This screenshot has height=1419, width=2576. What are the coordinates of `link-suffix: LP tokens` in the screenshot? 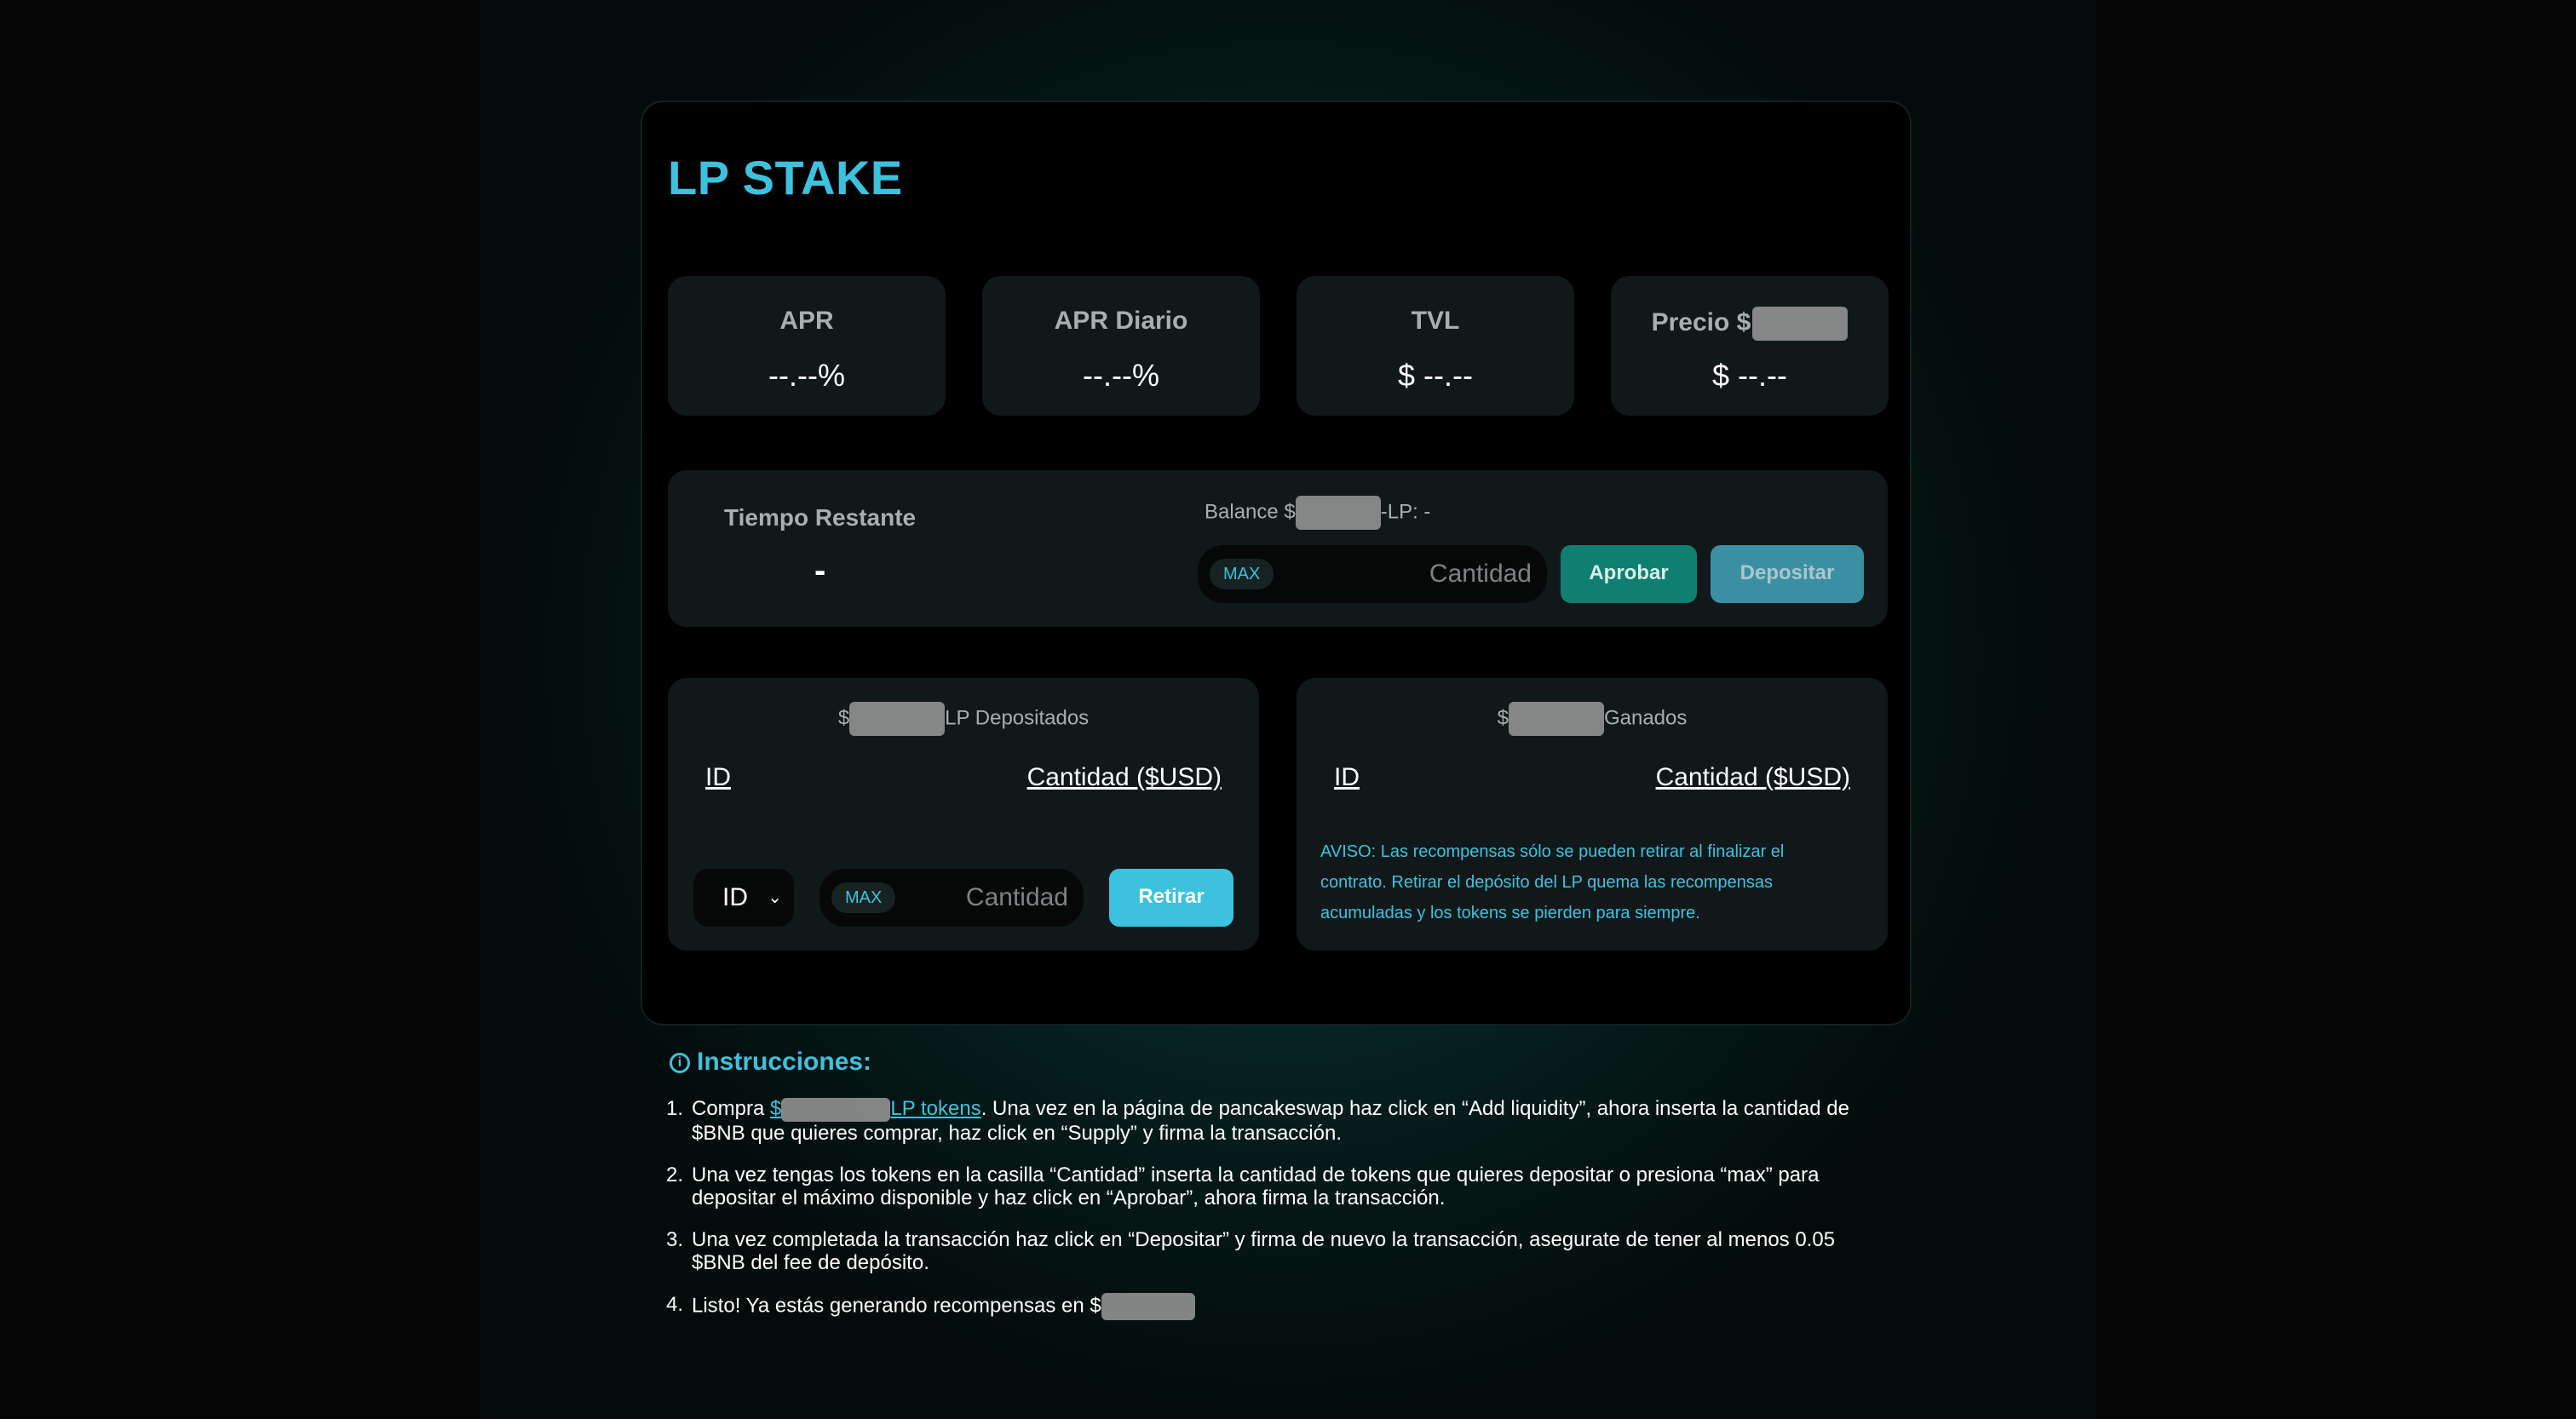 It's located at (936, 1108).